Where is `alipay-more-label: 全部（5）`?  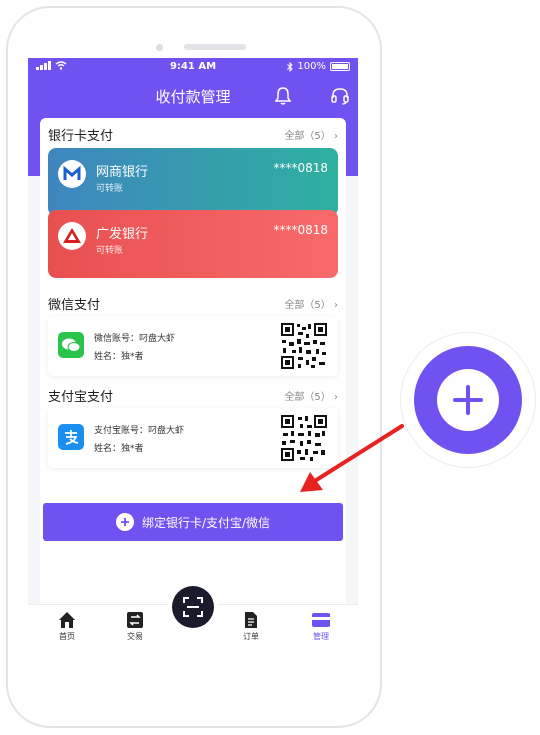
alipay-more-label: 全部（5） is located at coordinates (307, 397).